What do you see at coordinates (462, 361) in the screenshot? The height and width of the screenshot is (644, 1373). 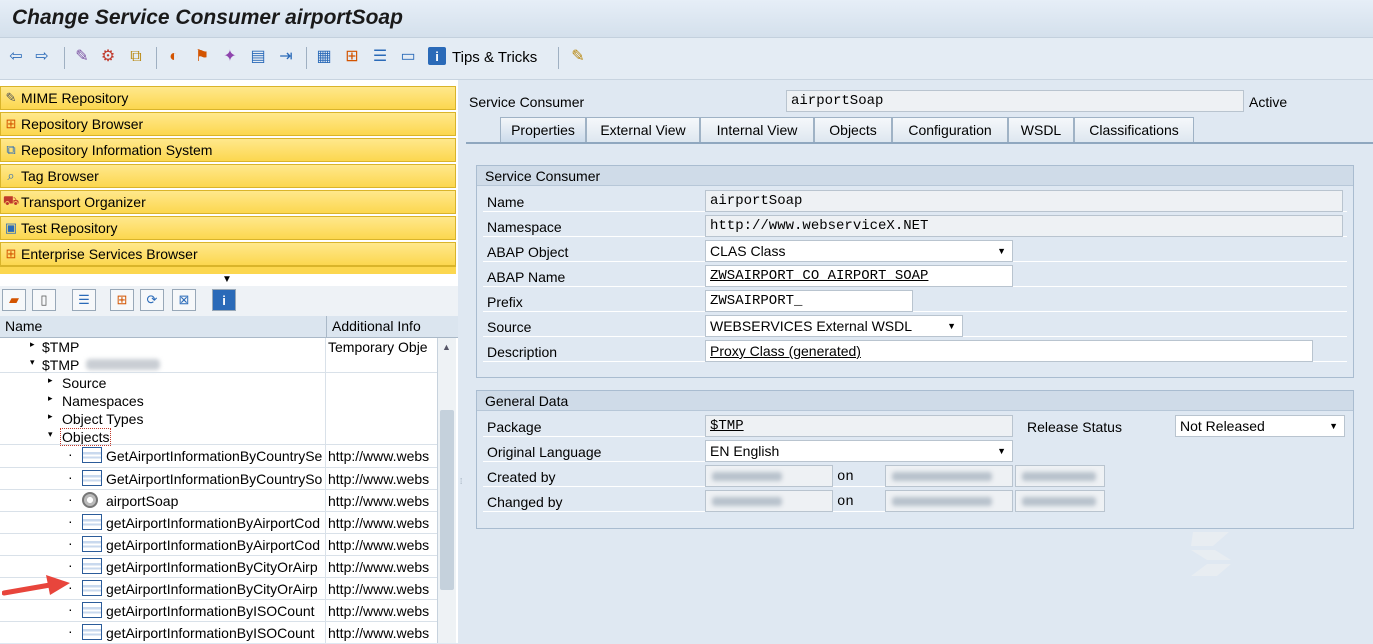 I see `pane-splitter: ⁞` at bounding box center [462, 361].